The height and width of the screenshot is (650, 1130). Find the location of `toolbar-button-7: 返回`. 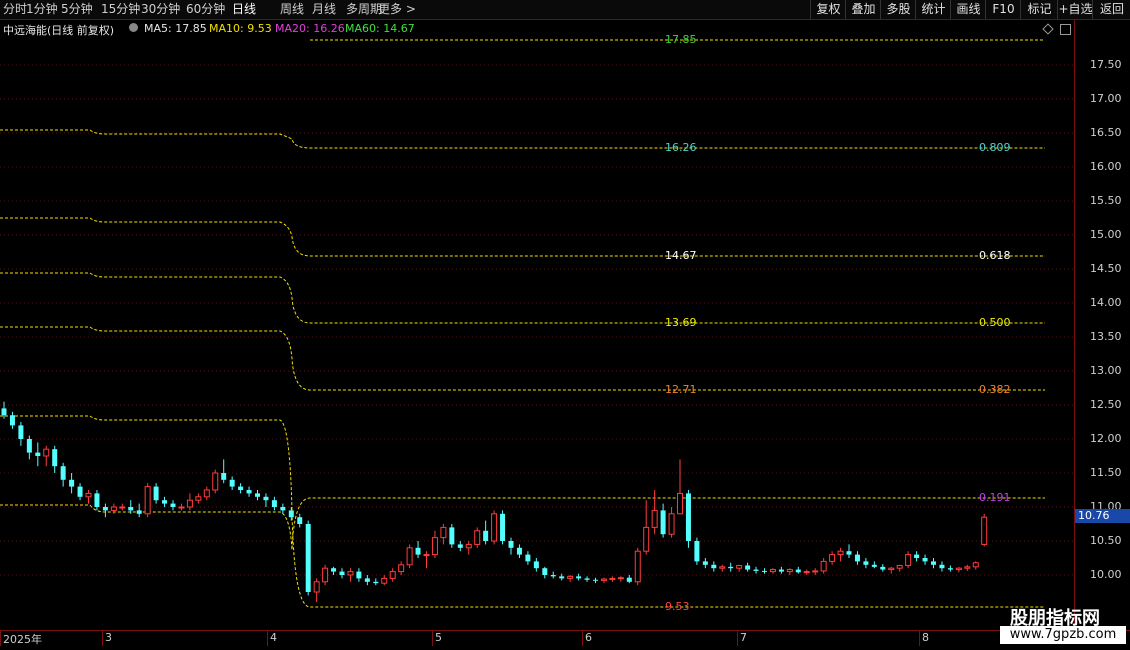

toolbar-button-7: 返回 is located at coordinates (1111, 9).